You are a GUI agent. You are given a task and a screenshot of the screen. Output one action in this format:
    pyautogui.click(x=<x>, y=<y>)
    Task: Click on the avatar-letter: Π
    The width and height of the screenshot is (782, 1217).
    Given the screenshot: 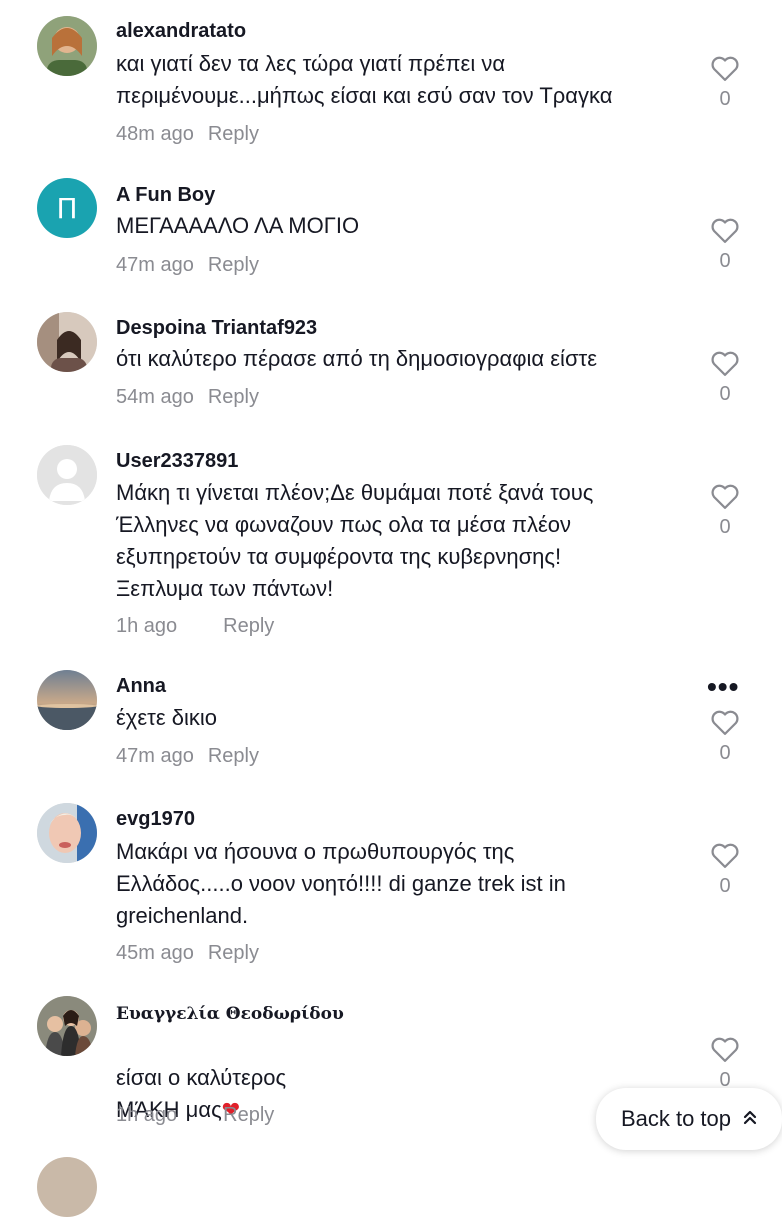 What is the action you would take?
    pyautogui.click(x=67, y=208)
    